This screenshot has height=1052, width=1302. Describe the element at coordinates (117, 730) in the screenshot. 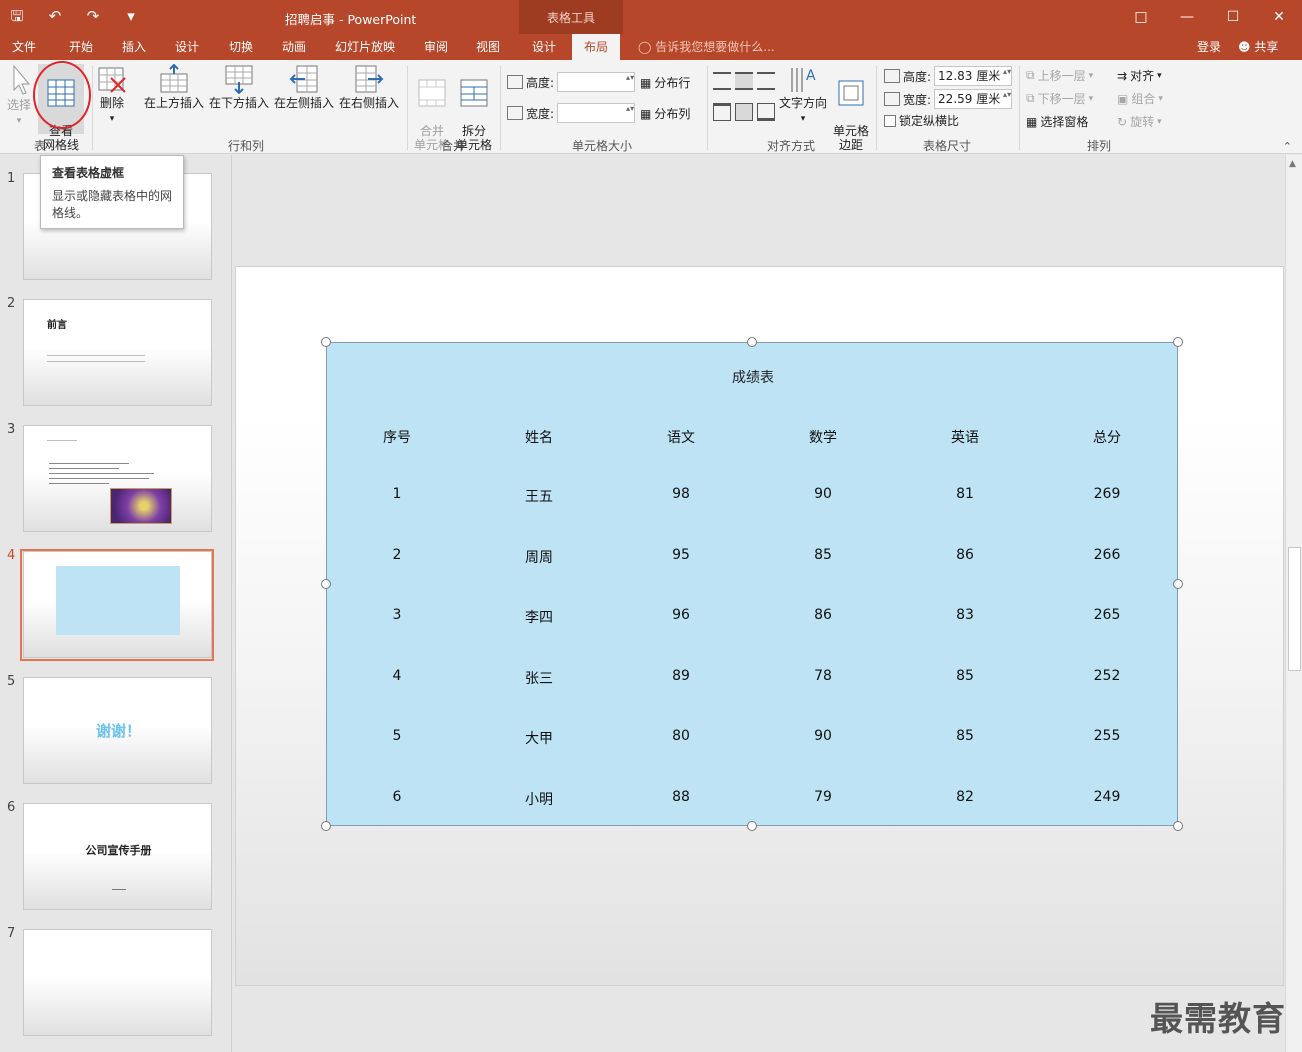

I see `slide-thumbnail-5: 谢谢！` at that location.